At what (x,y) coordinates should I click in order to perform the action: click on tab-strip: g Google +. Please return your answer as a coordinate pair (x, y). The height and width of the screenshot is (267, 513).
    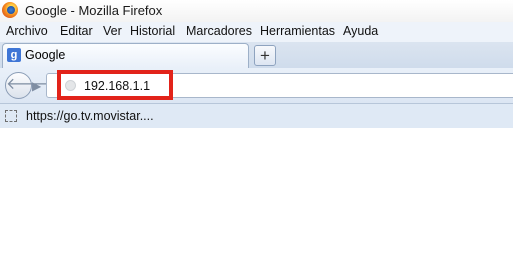
    Looking at the image, I should click on (256, 55).